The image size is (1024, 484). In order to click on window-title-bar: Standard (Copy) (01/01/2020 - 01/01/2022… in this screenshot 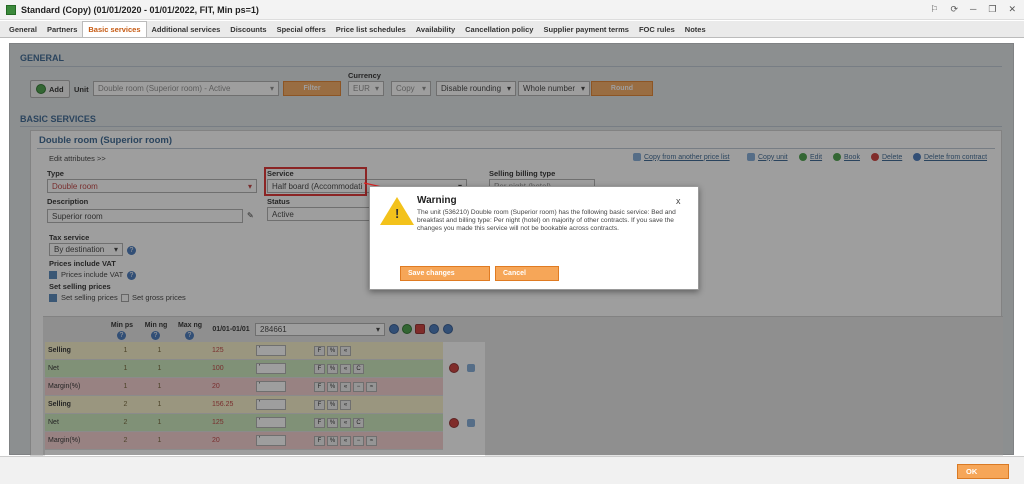, I will do `click(512, 10)`.